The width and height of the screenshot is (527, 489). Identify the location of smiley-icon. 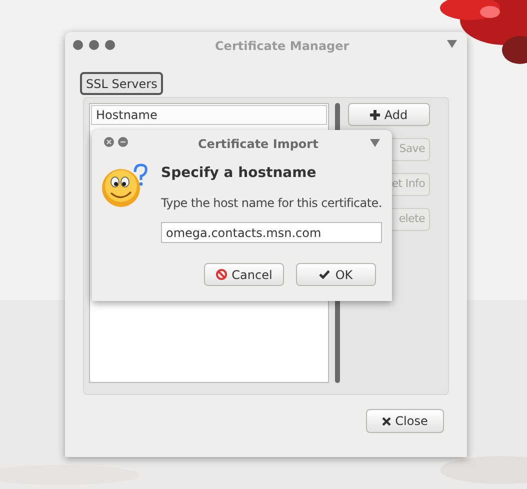
(125, 185).